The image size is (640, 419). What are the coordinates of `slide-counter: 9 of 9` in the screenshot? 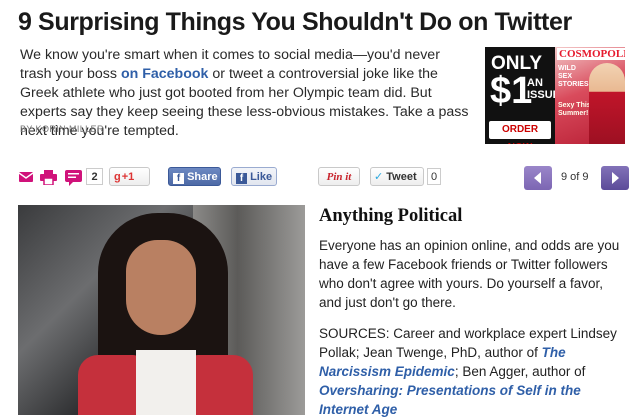 It's located at (575, 177).